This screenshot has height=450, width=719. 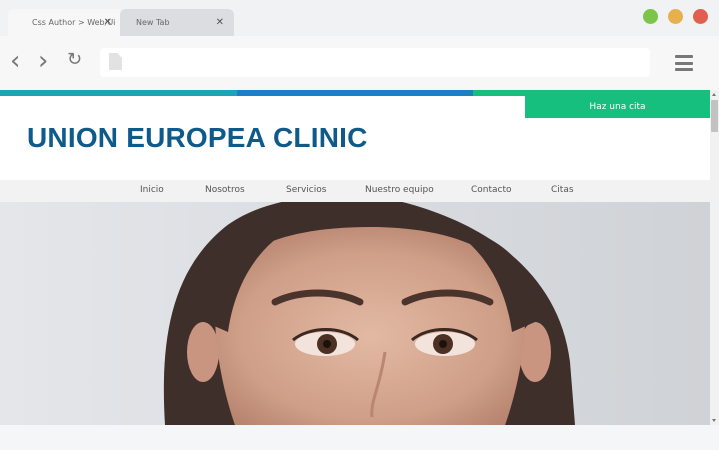 I want to click on brand-stripe-blue, so click(x=355, y=93).